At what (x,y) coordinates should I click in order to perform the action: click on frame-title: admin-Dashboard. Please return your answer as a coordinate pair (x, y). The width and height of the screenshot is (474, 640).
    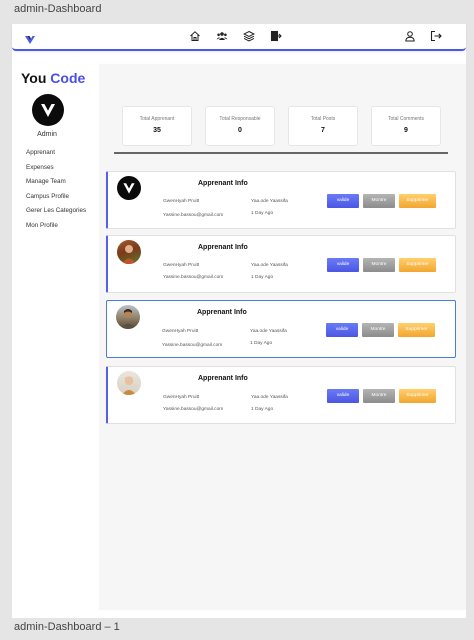
    Looking at the image, I should click on (58, 9).